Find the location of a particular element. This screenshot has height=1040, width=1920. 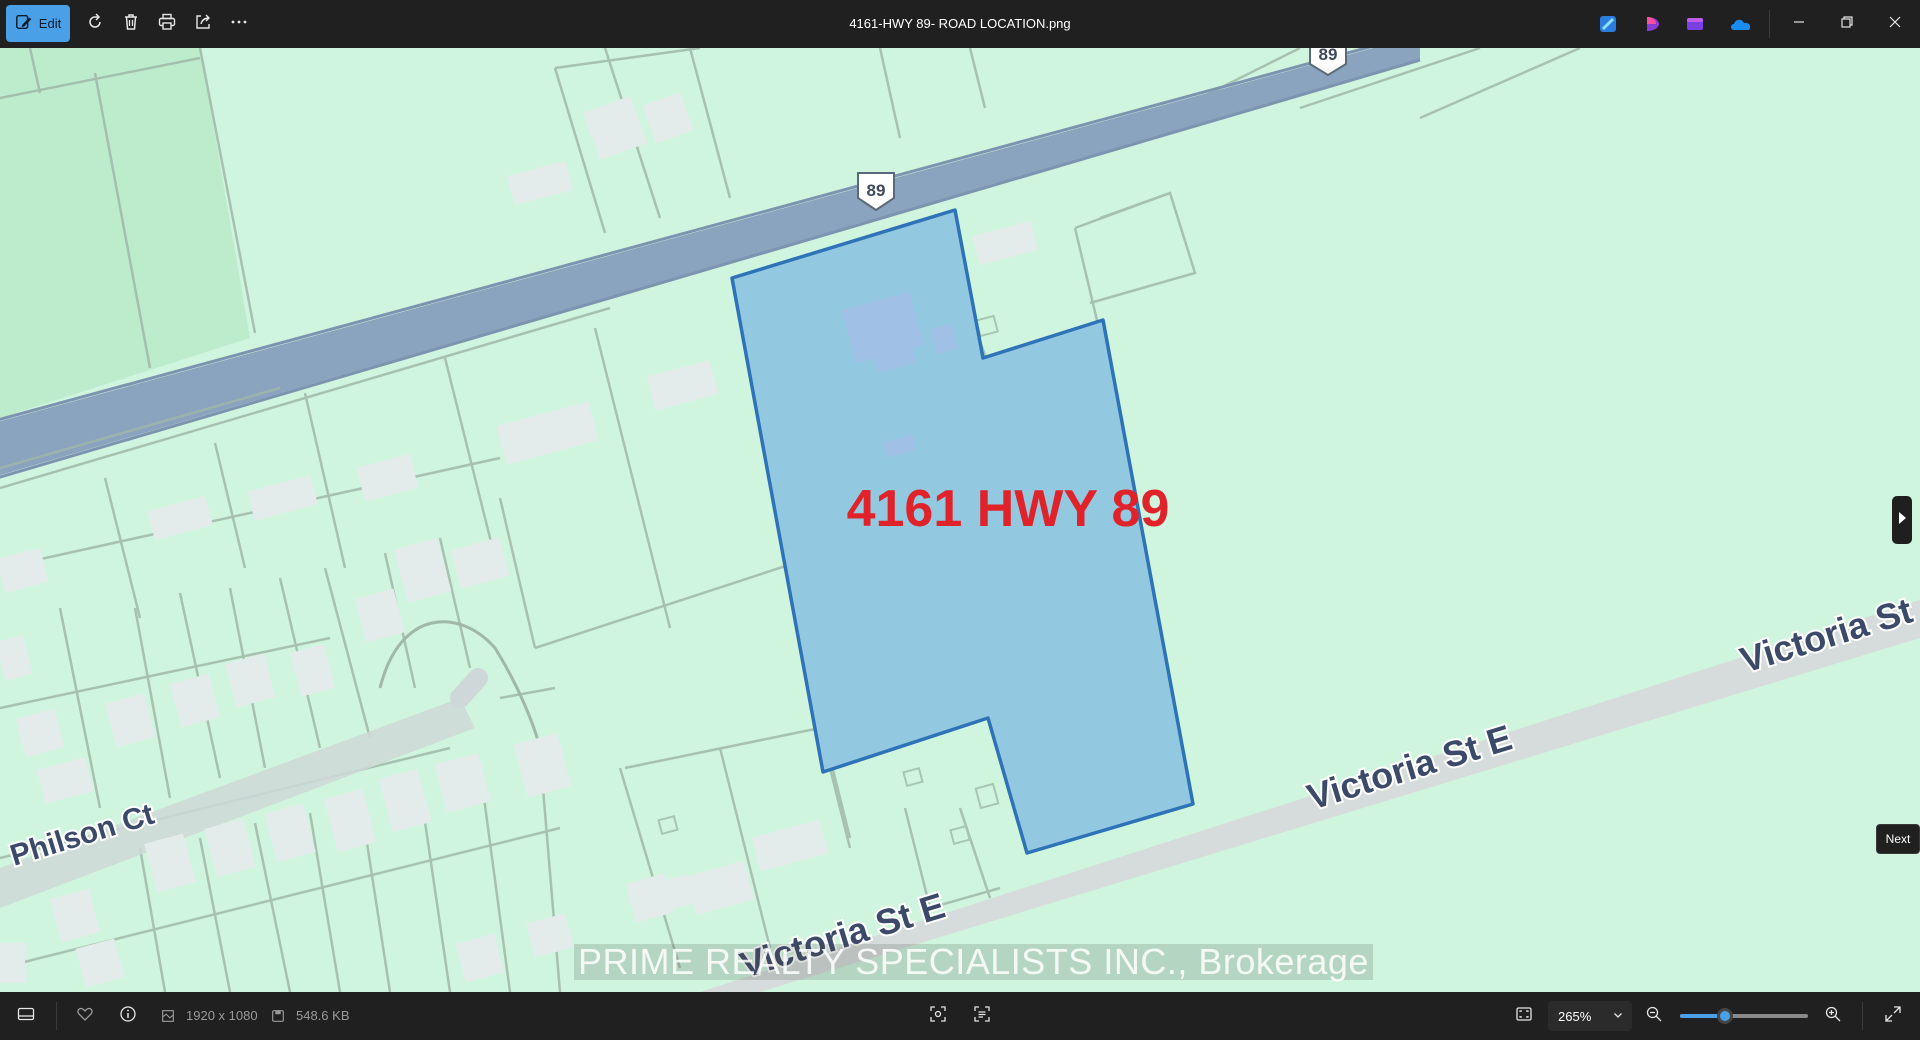

full-screen-button is located at coordinates (1893, 1016).